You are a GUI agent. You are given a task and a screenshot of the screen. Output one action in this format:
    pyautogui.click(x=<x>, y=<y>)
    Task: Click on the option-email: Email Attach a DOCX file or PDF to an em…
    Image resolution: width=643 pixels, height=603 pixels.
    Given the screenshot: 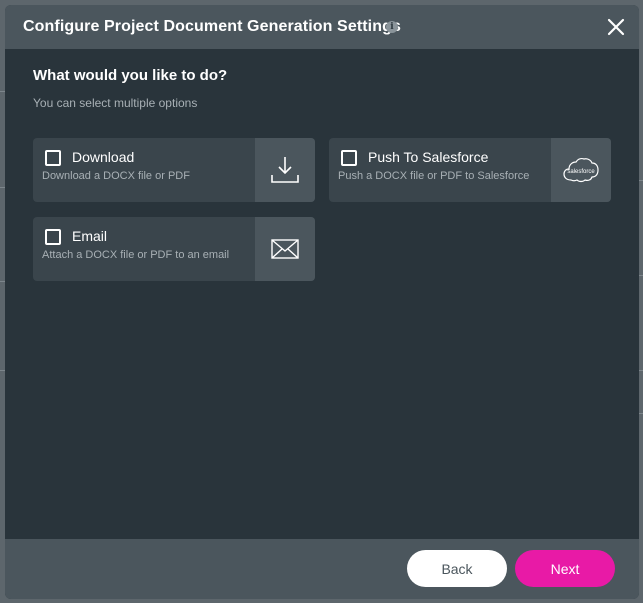 What is the action you would take?
    pyautogui.click(x=174, y=249)
    